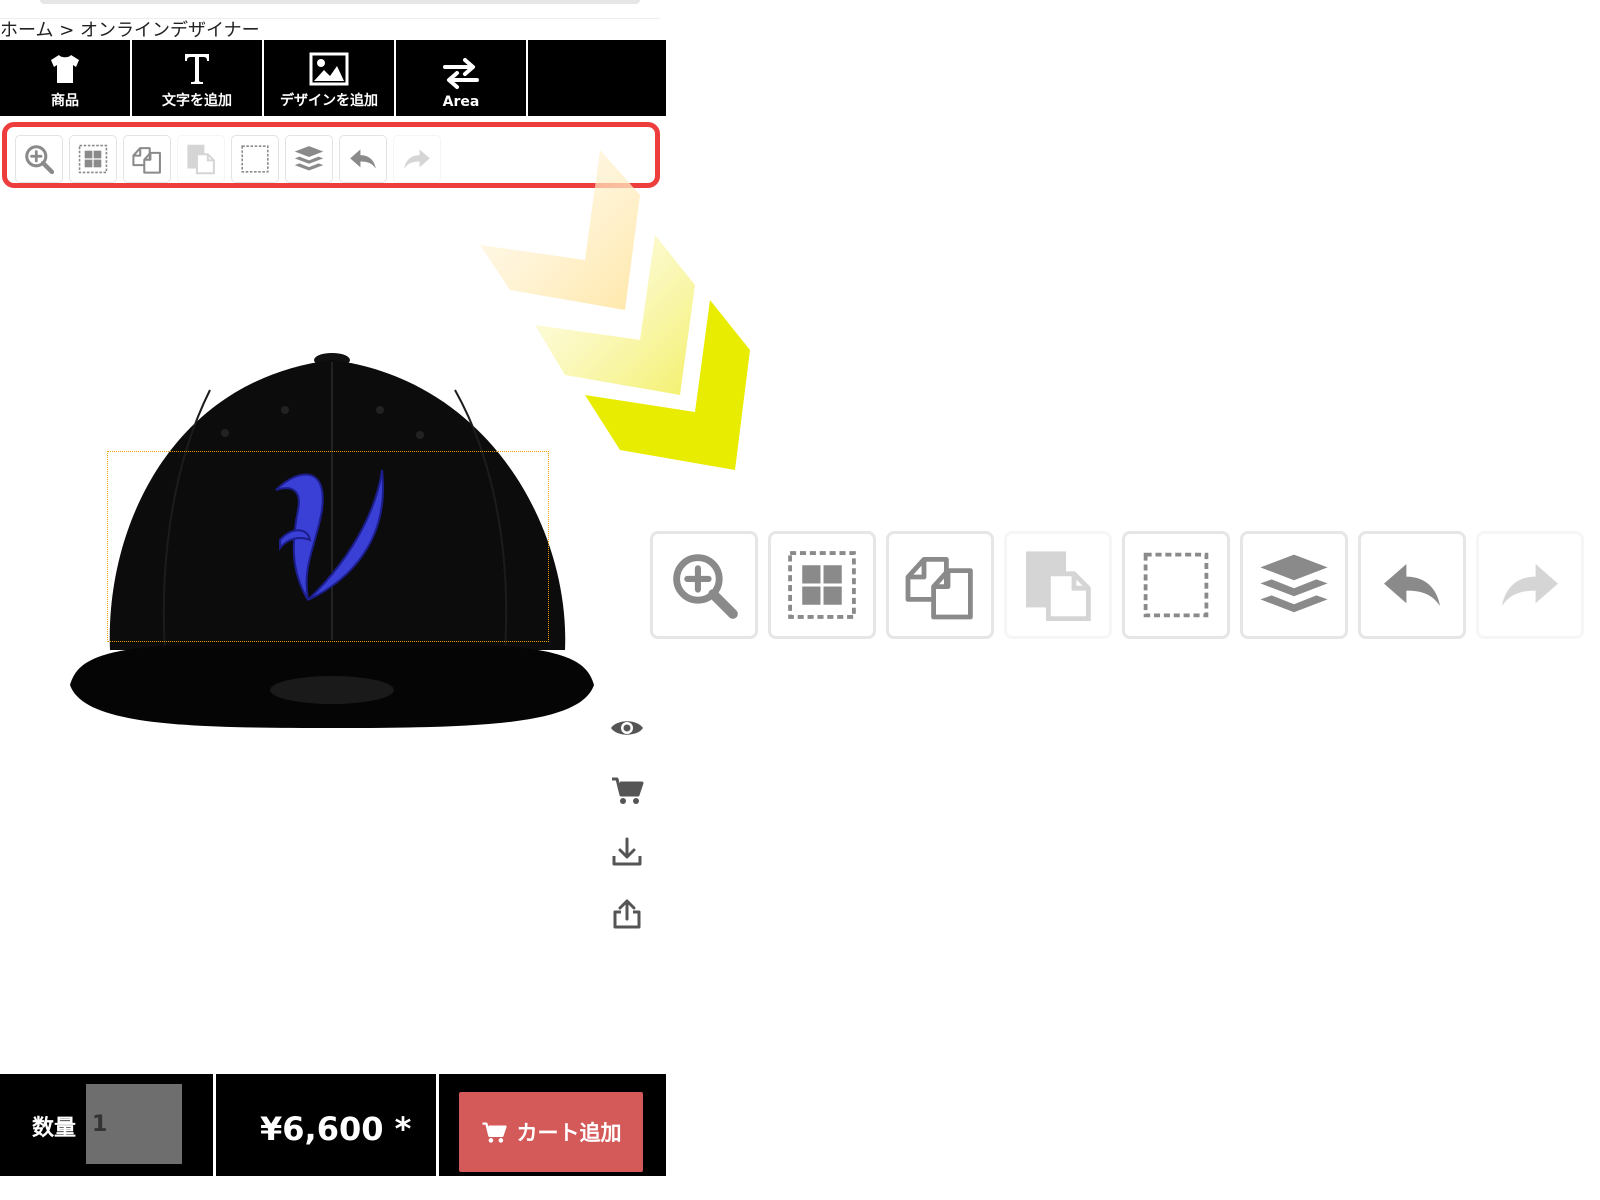 The image size is (1600, 1200). I want to click on preview-eye-icon, so click(627, 728).